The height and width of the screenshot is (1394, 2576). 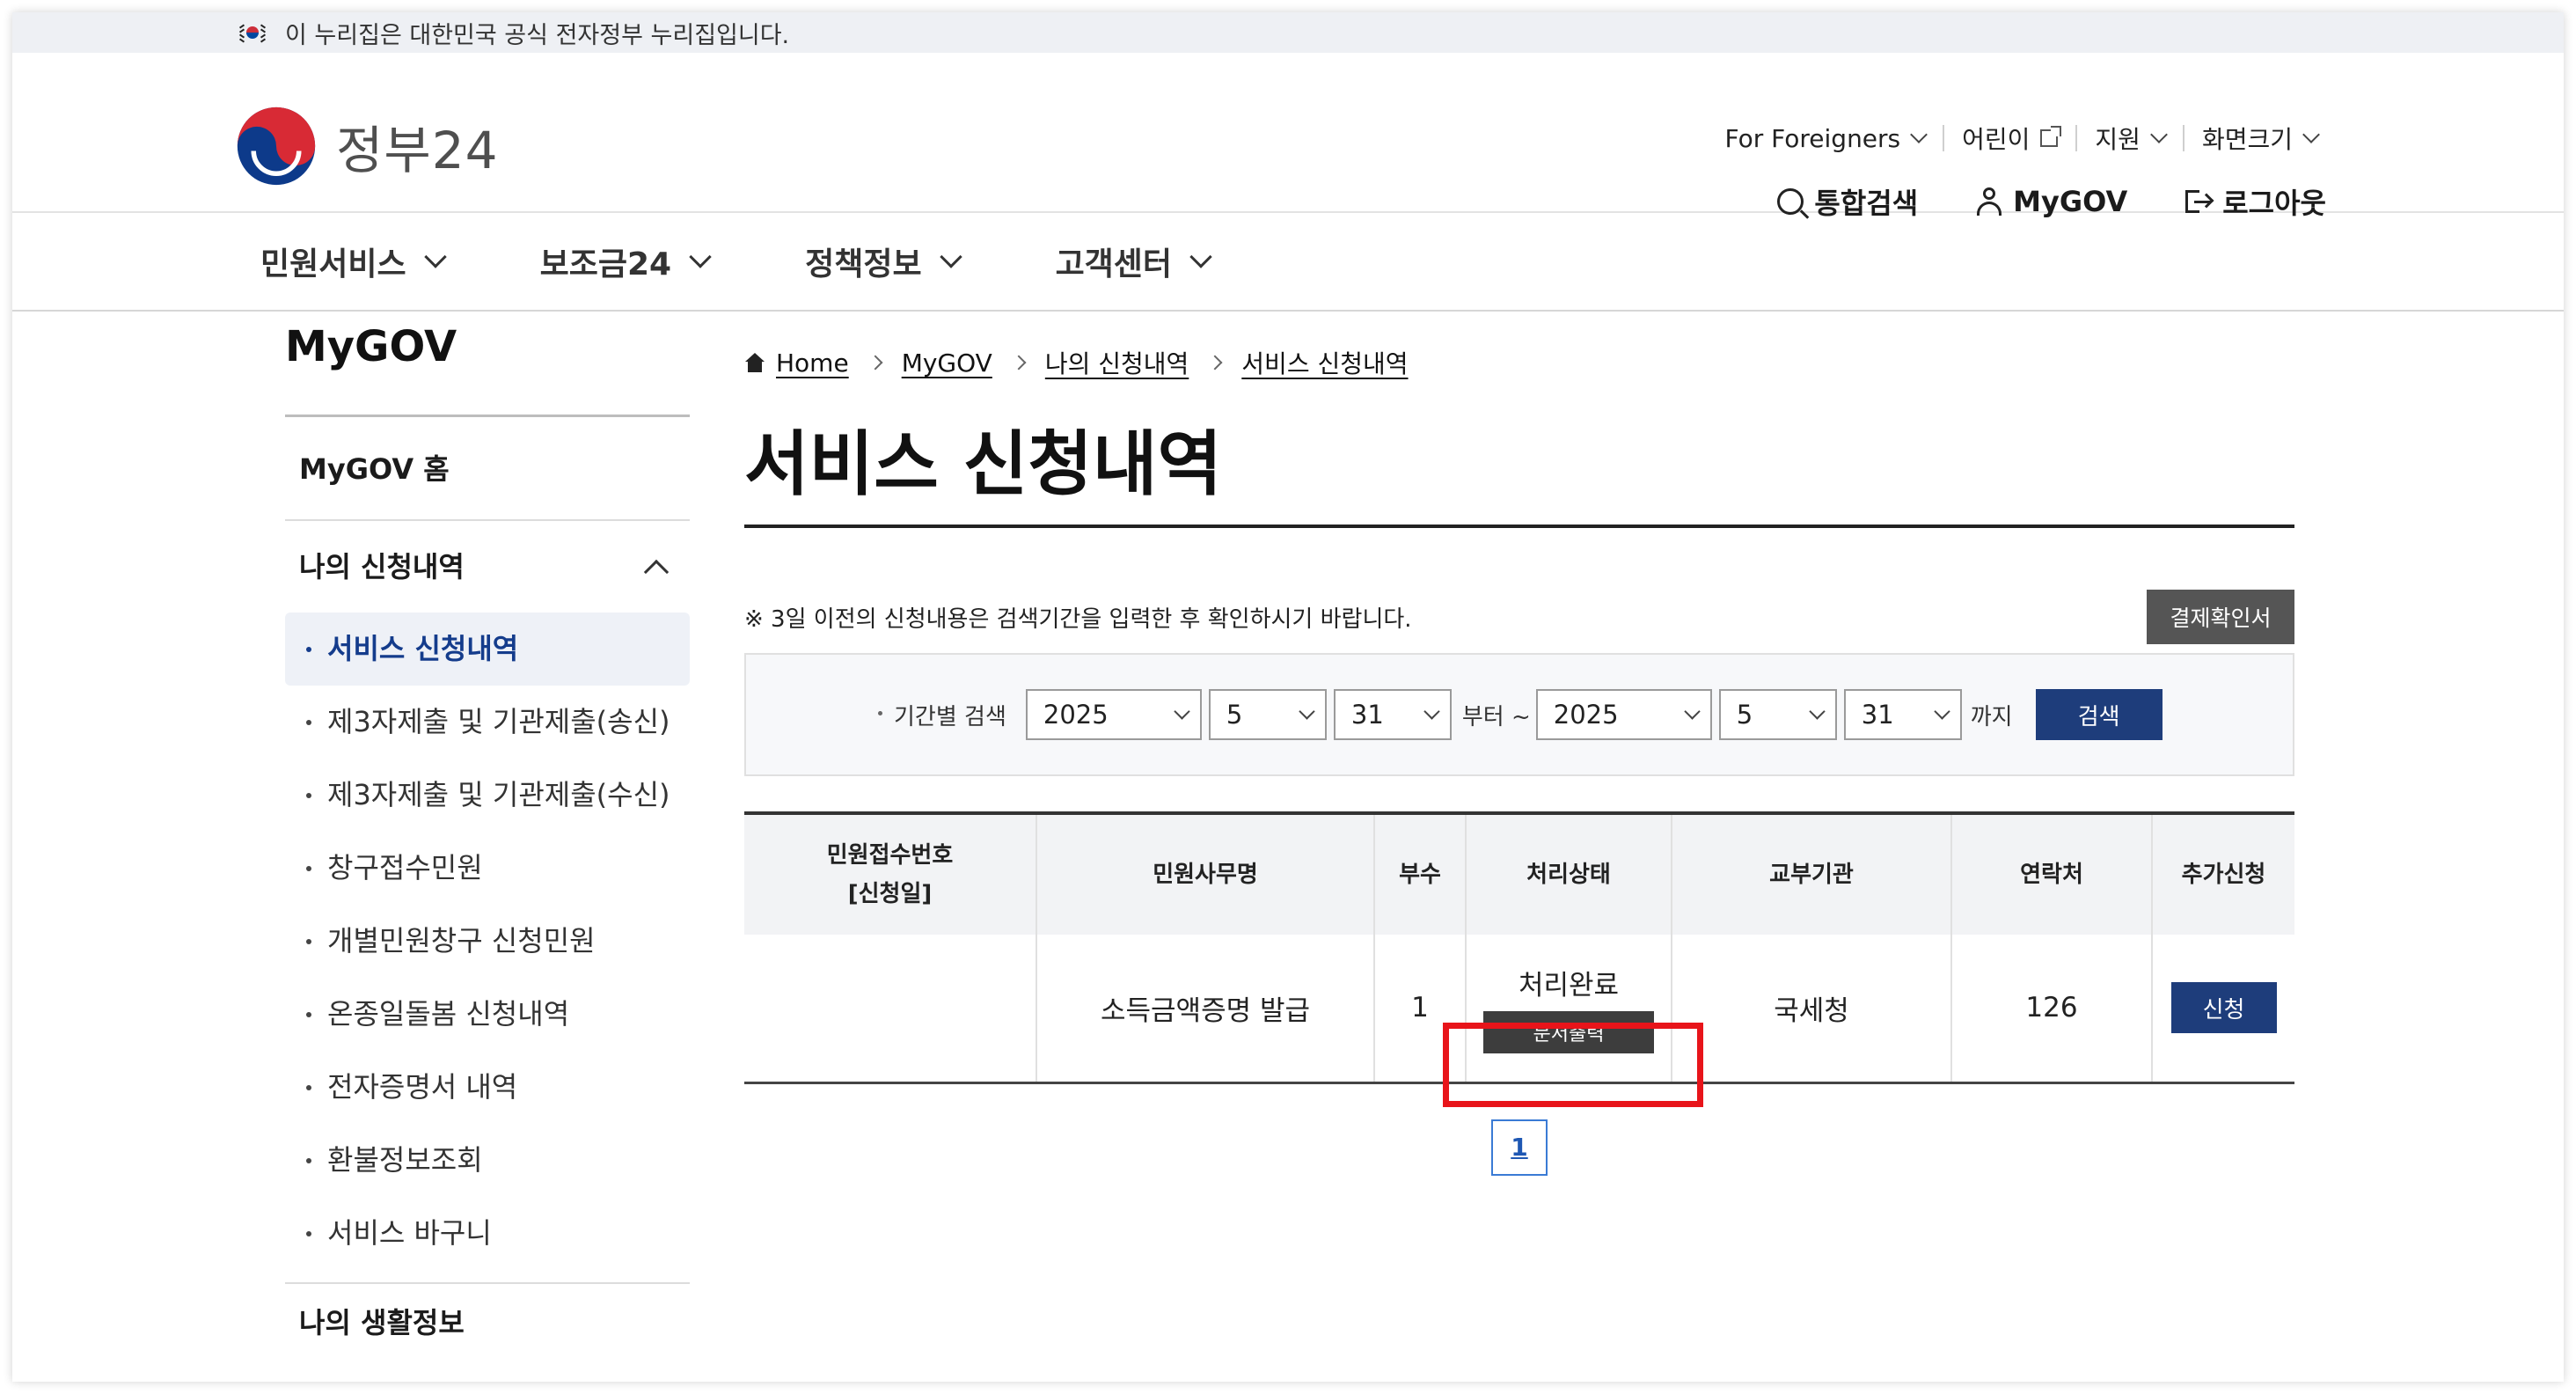 I want to click on home-icon, so click(x=754, y=362).